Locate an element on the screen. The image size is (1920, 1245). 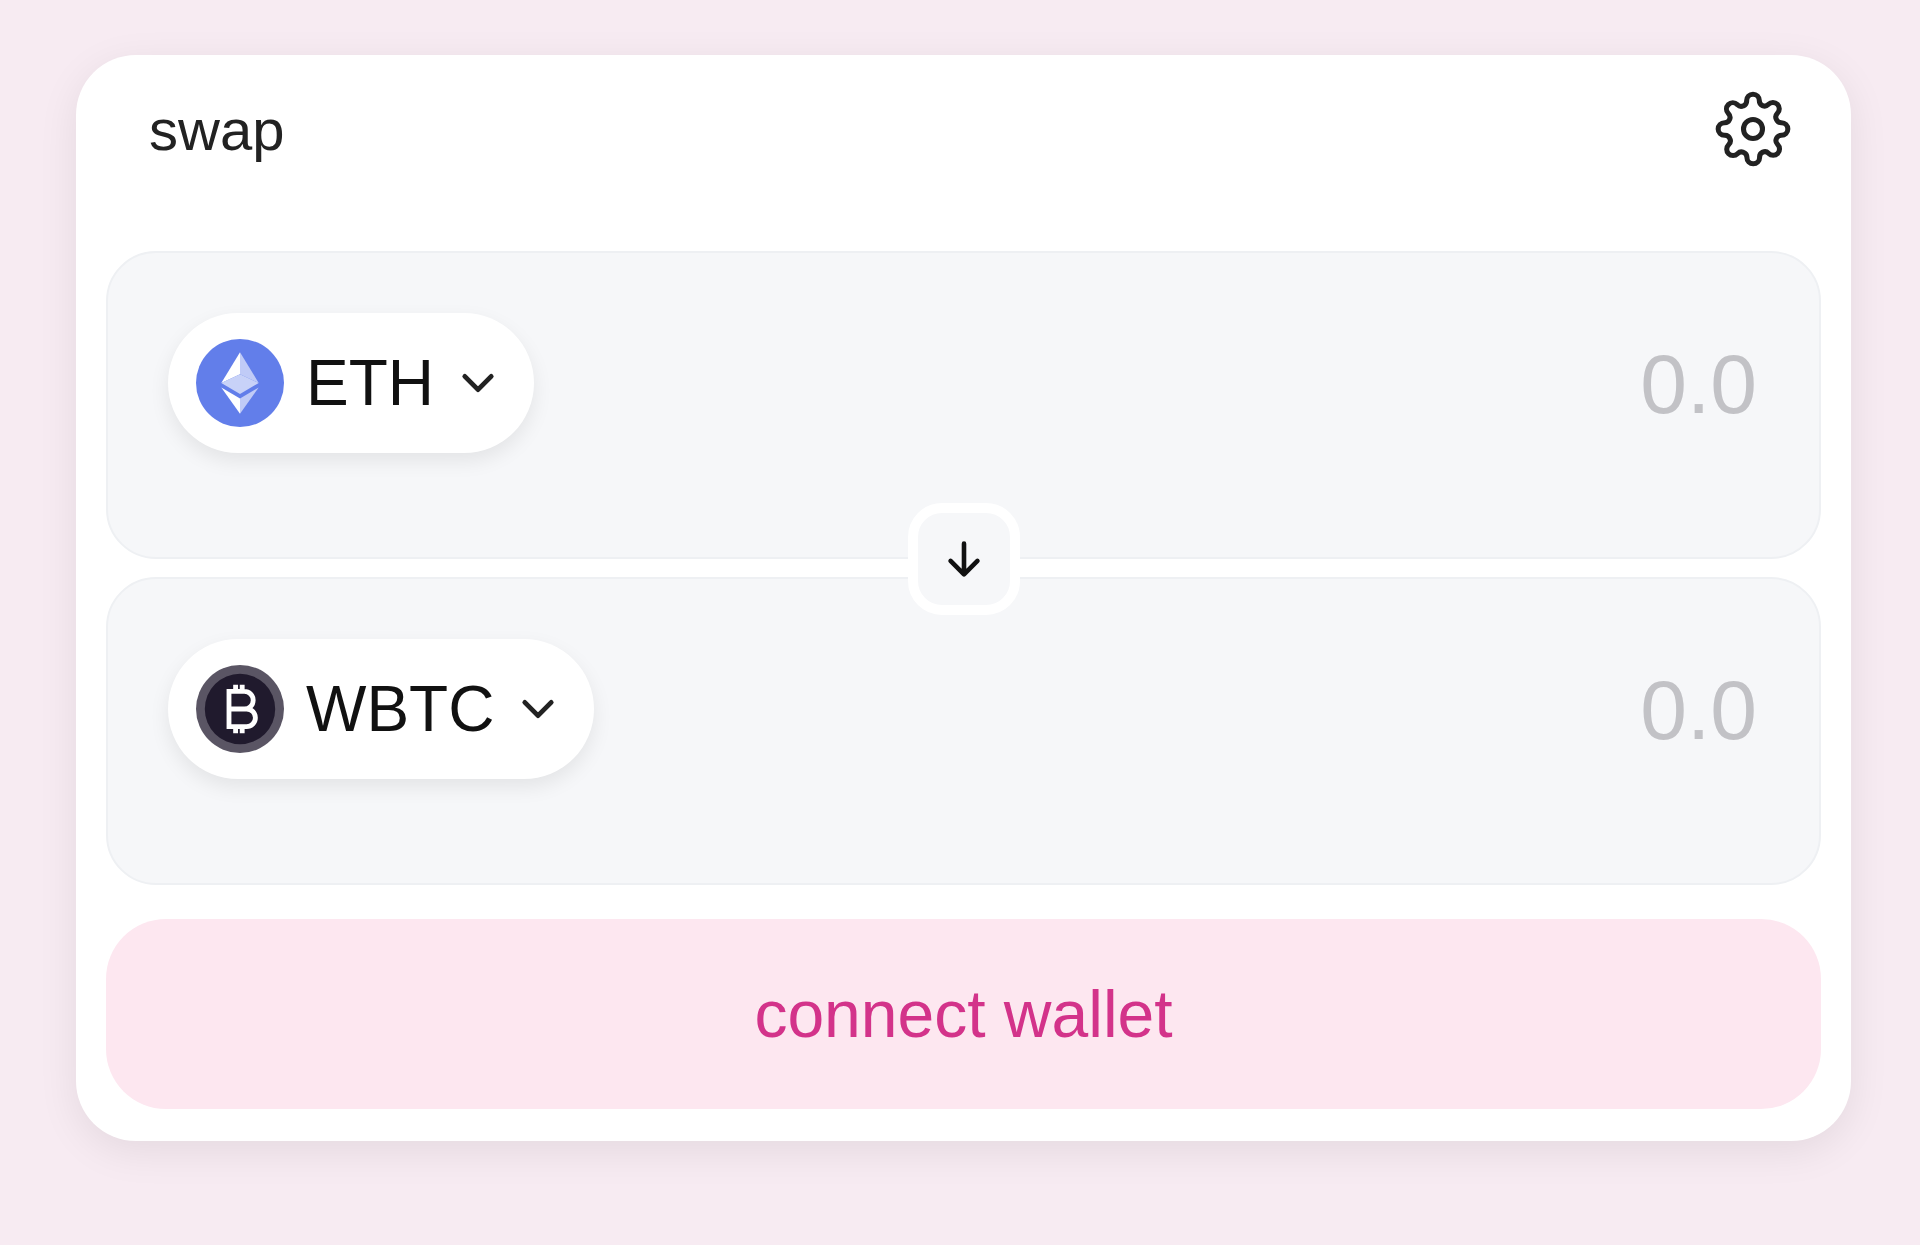
swap-title: swap is located at coordinates (217, 129).